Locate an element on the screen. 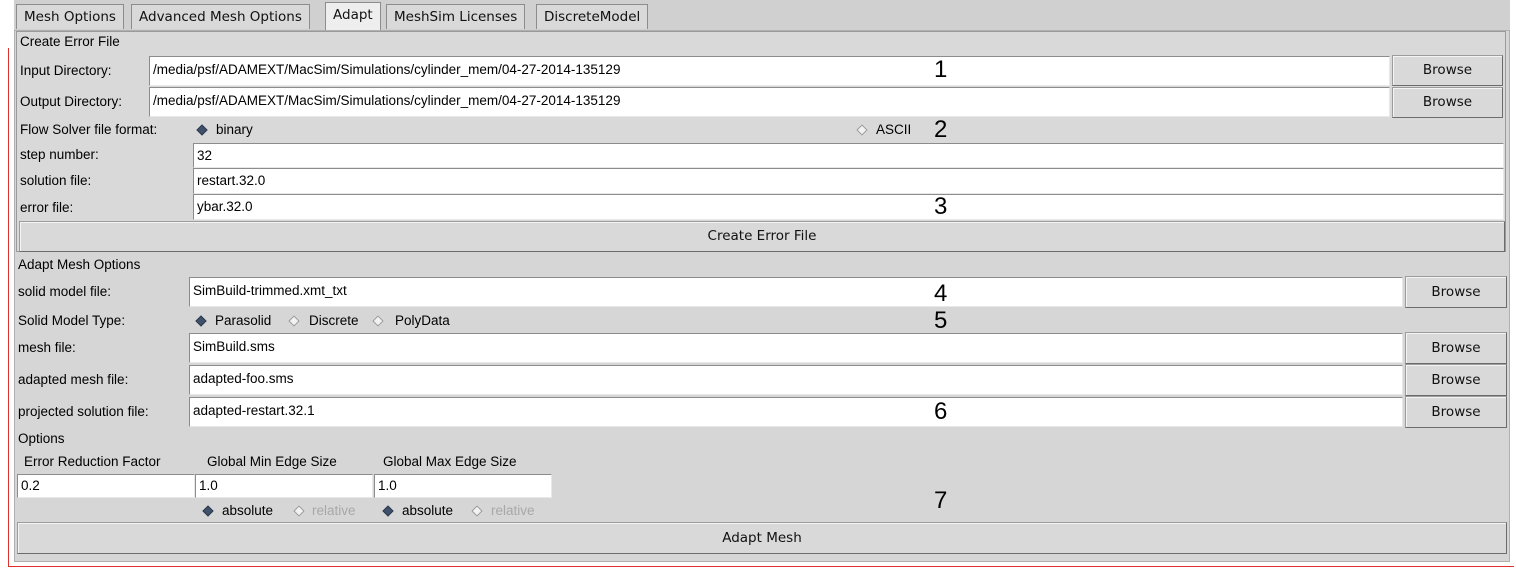 Image resolution: width=1516 pixels, height=575 pixels. adapt-mesh-button: Adapt Mesh is located at coordinates (762, 538).